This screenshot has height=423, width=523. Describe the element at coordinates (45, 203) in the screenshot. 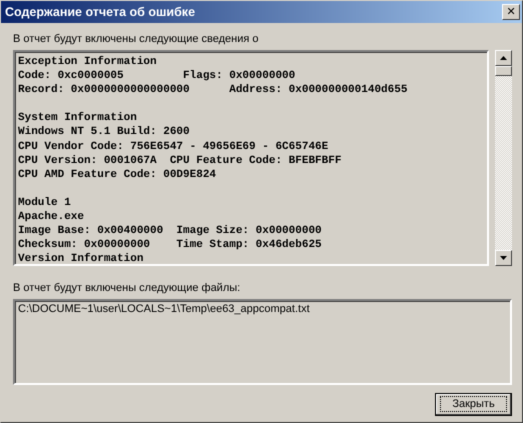

I see `report-line: Module 1` at that location.